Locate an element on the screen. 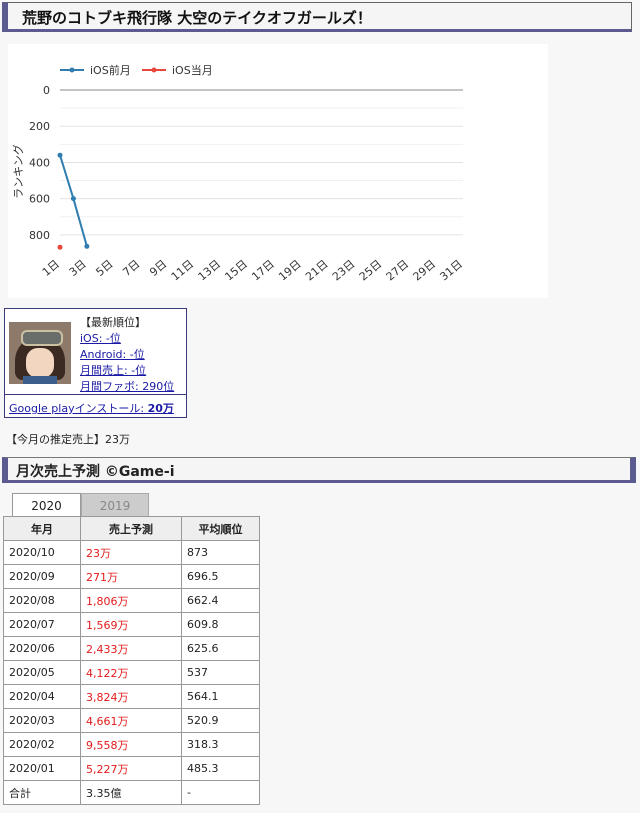 This screenshot has width=640, height=813. sales-cell: 2,433万 is located at coordinates (131, 648).